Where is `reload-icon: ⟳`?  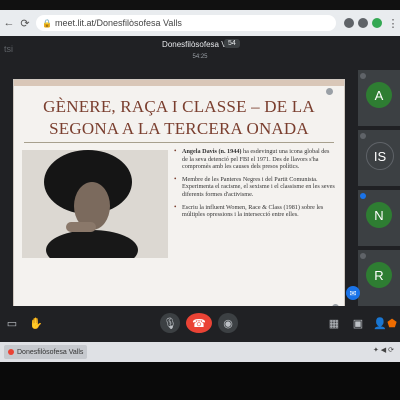
reload-icon: ⟳ is located at coordinates (25, 23).